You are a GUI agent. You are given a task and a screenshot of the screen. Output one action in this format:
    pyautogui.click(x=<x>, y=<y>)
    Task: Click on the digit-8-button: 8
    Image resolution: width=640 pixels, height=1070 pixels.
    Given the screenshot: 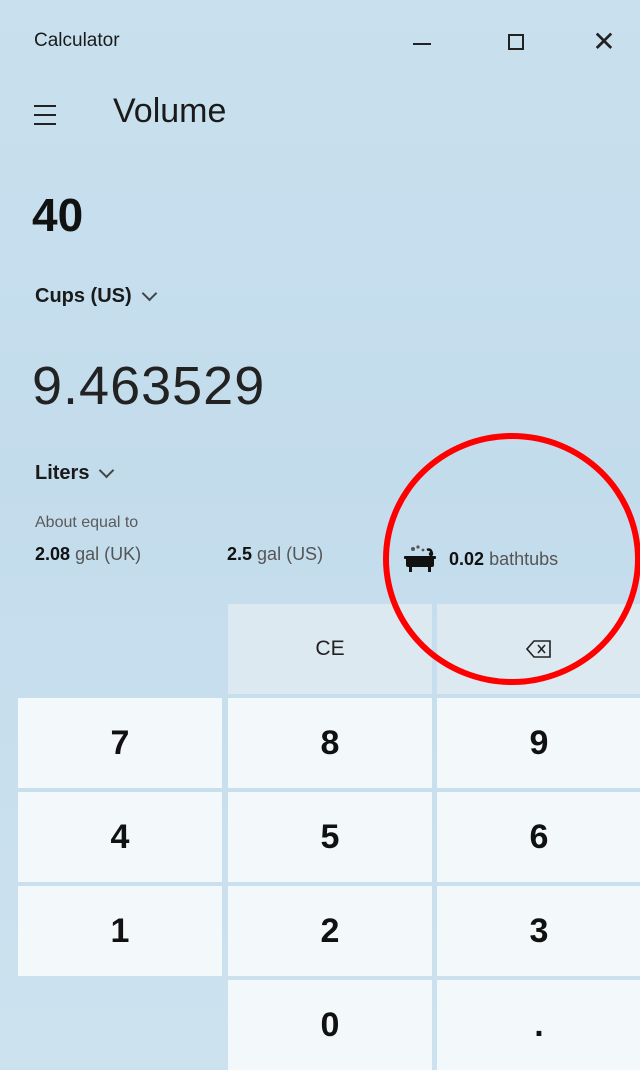 What is the action you would take?
    pyautogui.click(x=330, y=743)
    